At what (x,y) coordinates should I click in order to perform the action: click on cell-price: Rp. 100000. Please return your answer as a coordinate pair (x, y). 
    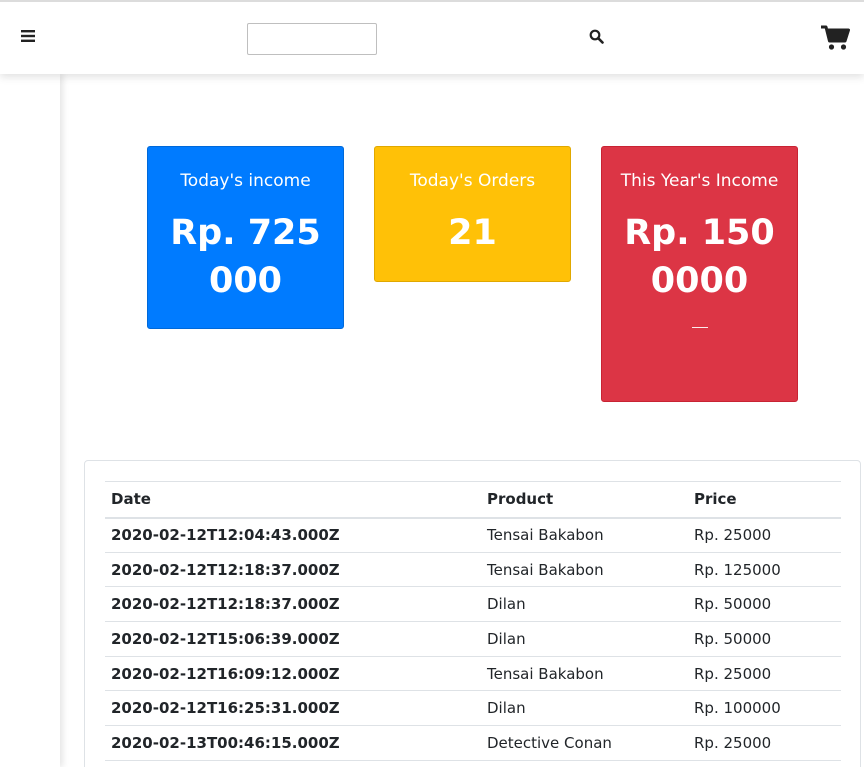
    Looking at the image, I should click on (764, 708).